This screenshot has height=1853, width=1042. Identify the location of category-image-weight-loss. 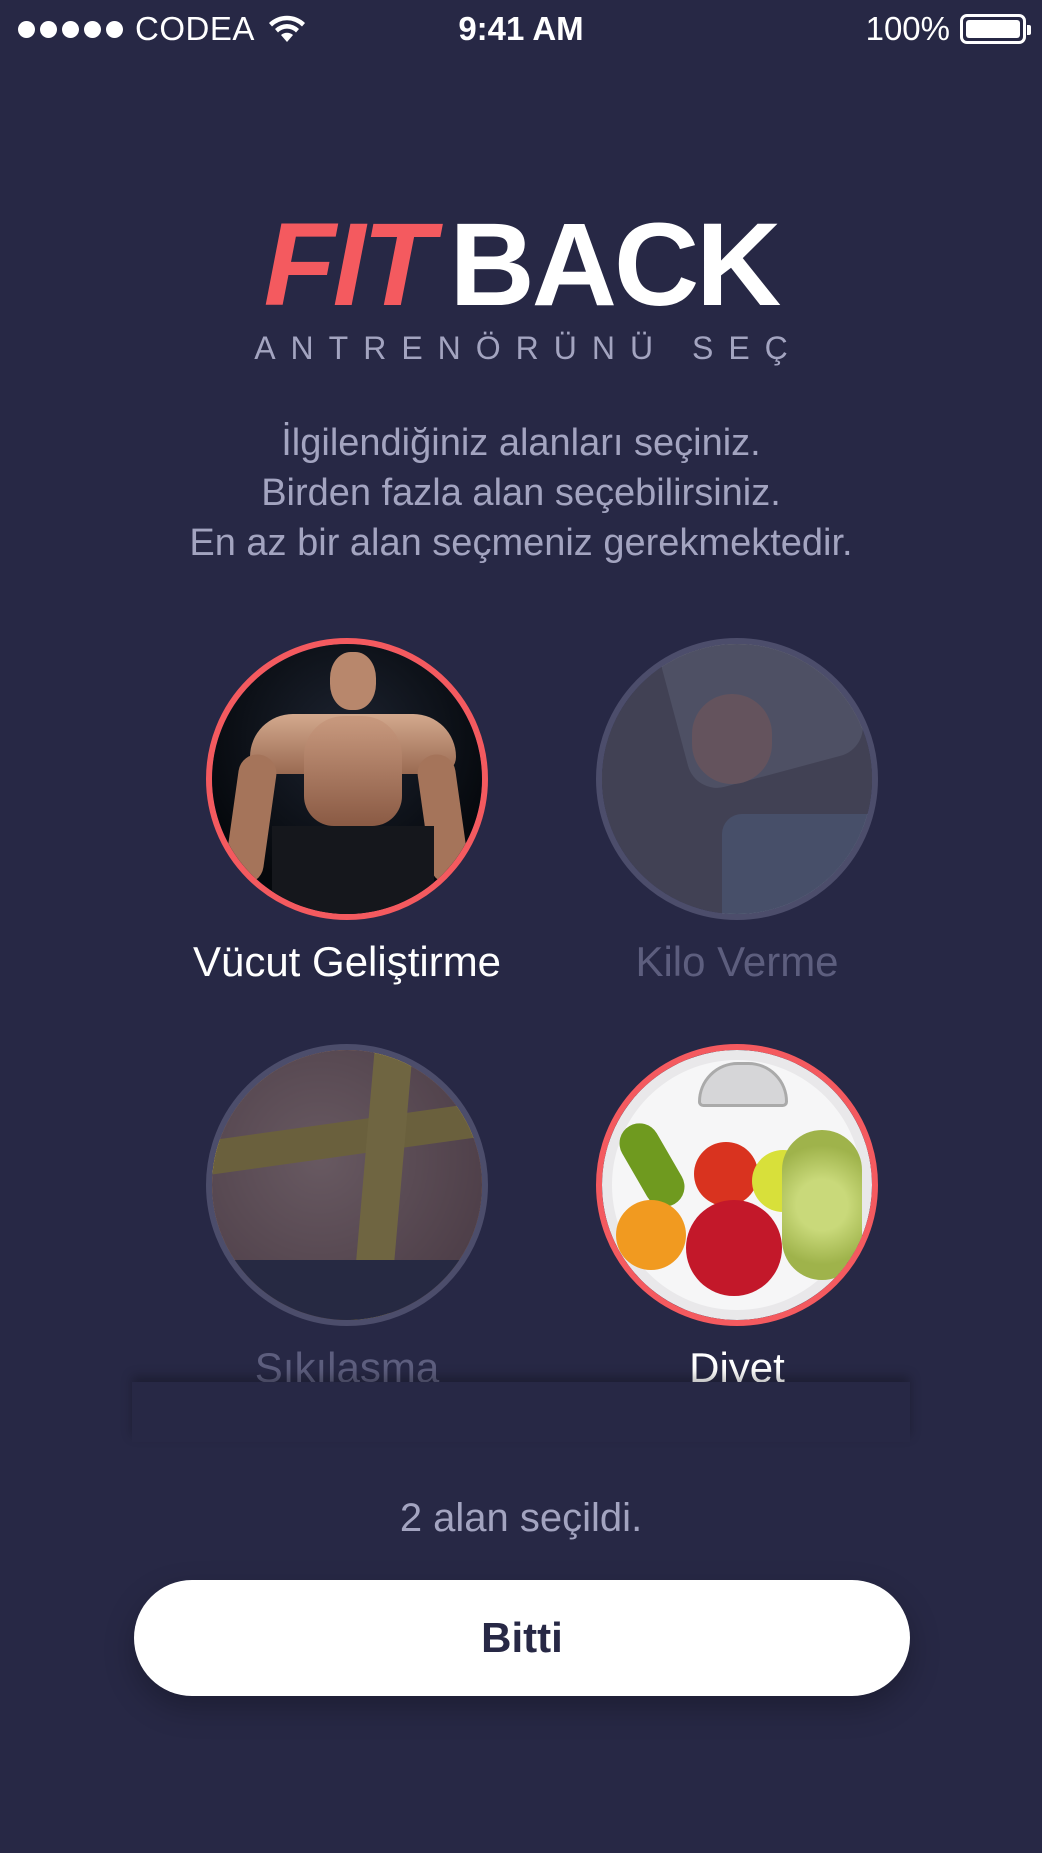
(737, 779).